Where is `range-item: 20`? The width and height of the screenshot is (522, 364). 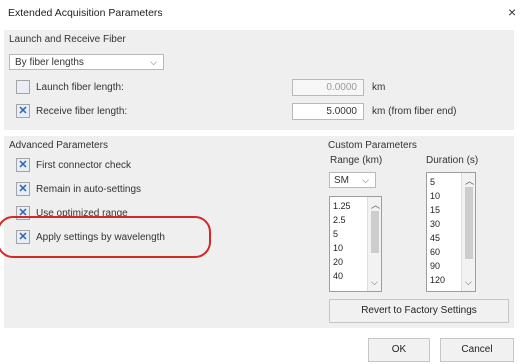
range-item: 20 is located at coordinates (348, 262).